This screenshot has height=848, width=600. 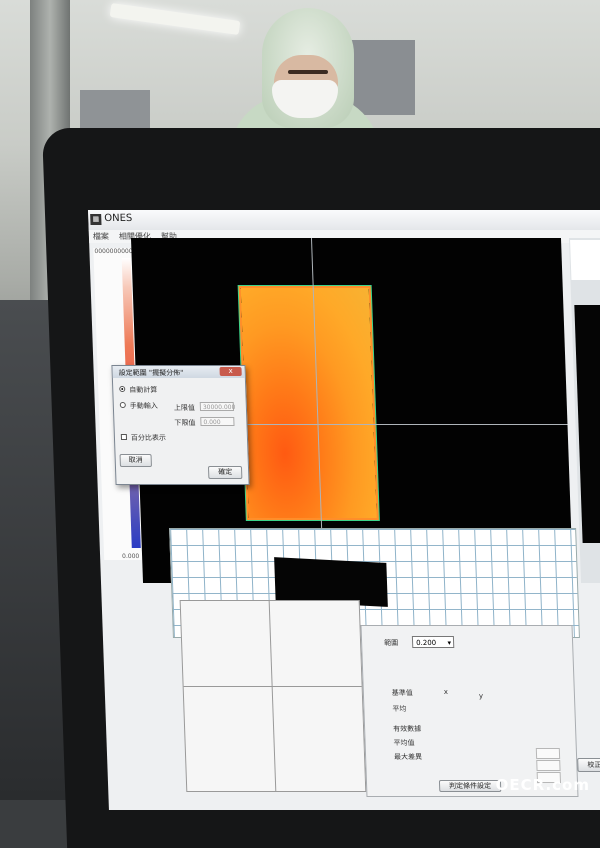 What do you see at coordinates (588, 765) in the screenshot?
I see `calibrate-data-button: 校正數據` at bounding box center [588, 765].